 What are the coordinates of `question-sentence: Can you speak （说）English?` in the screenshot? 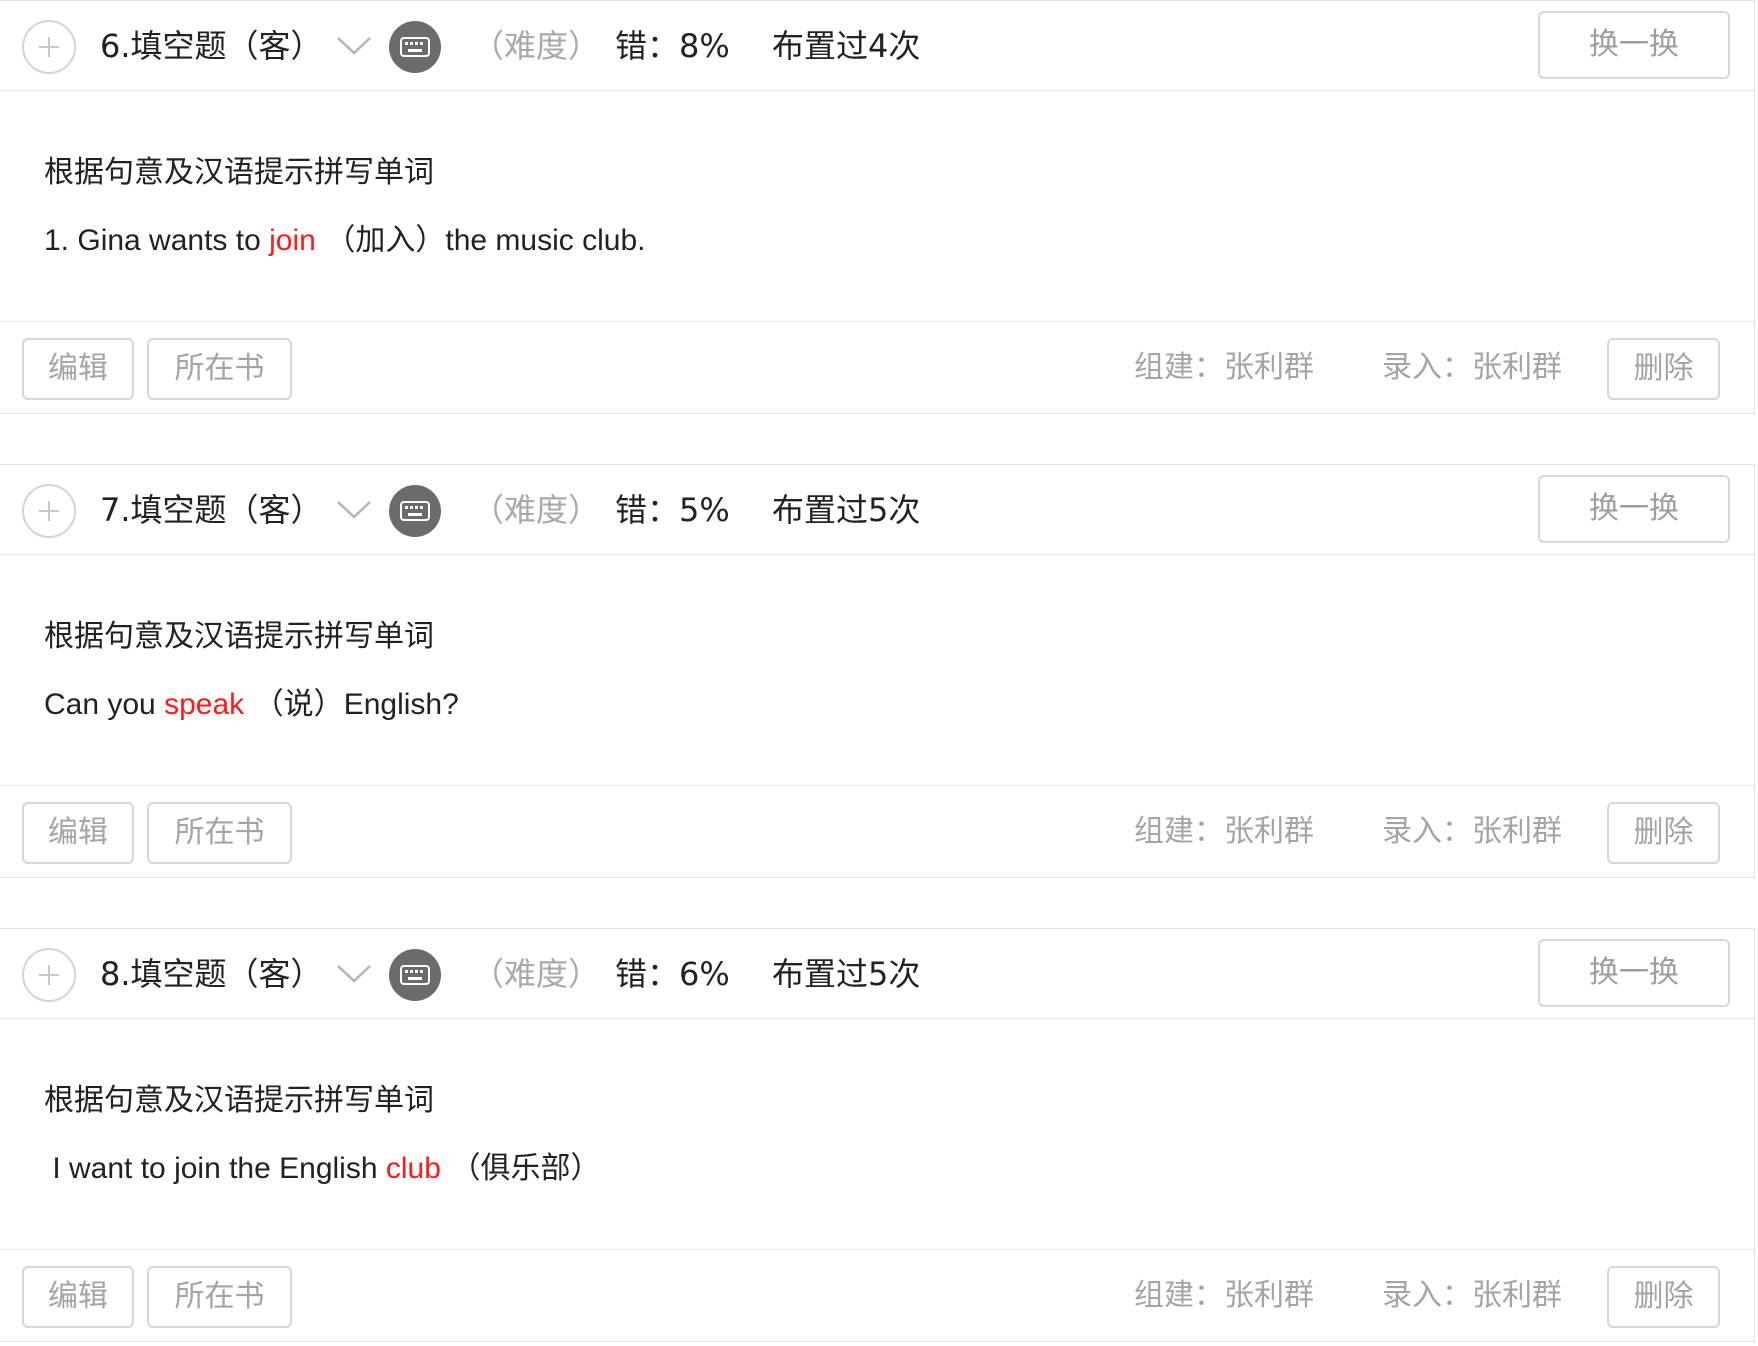 It's located at (251, 705).